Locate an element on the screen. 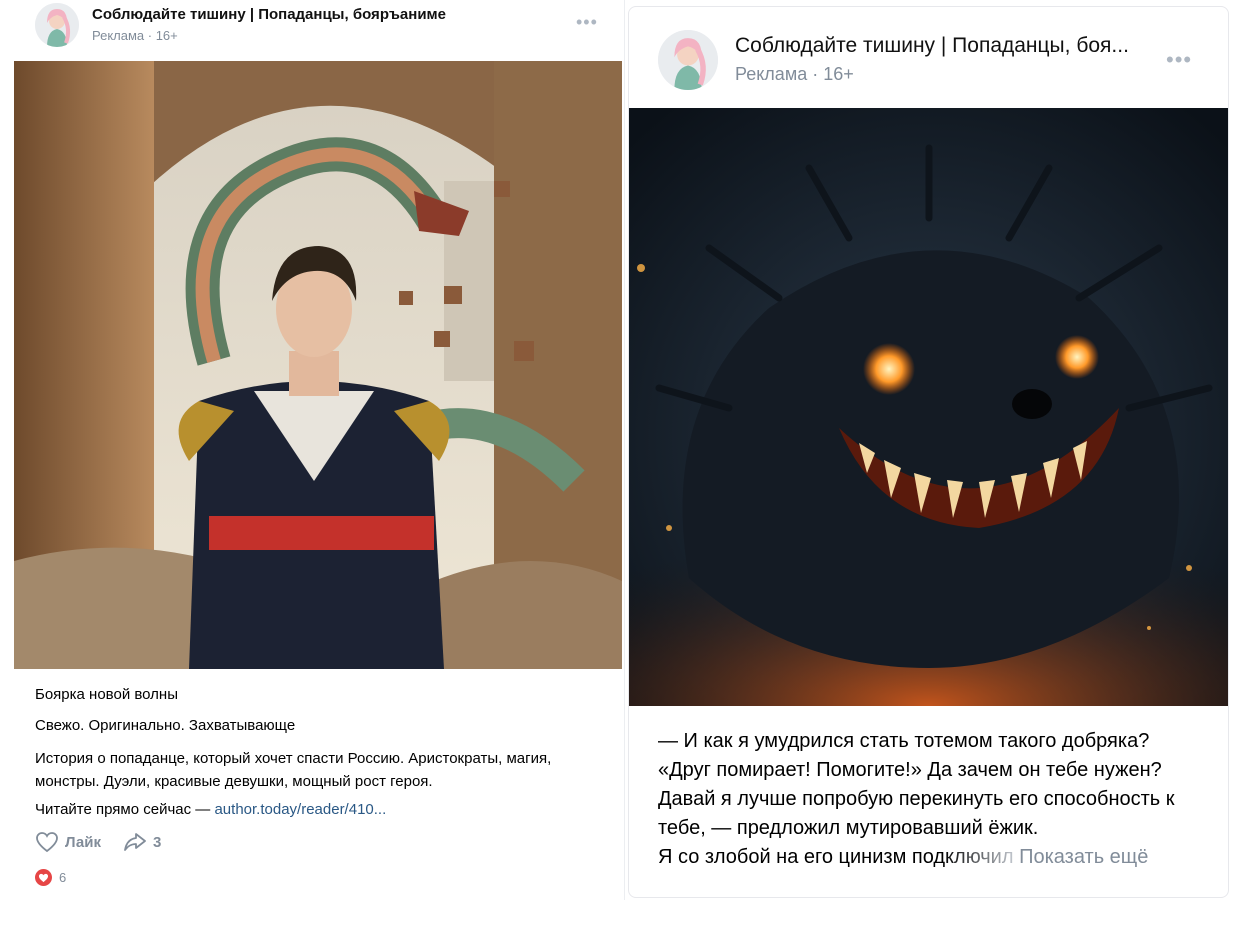 Image resolution: width=1255 pixels, height=930 pixels. share-button: 3 is located at coordinates (142, 842).